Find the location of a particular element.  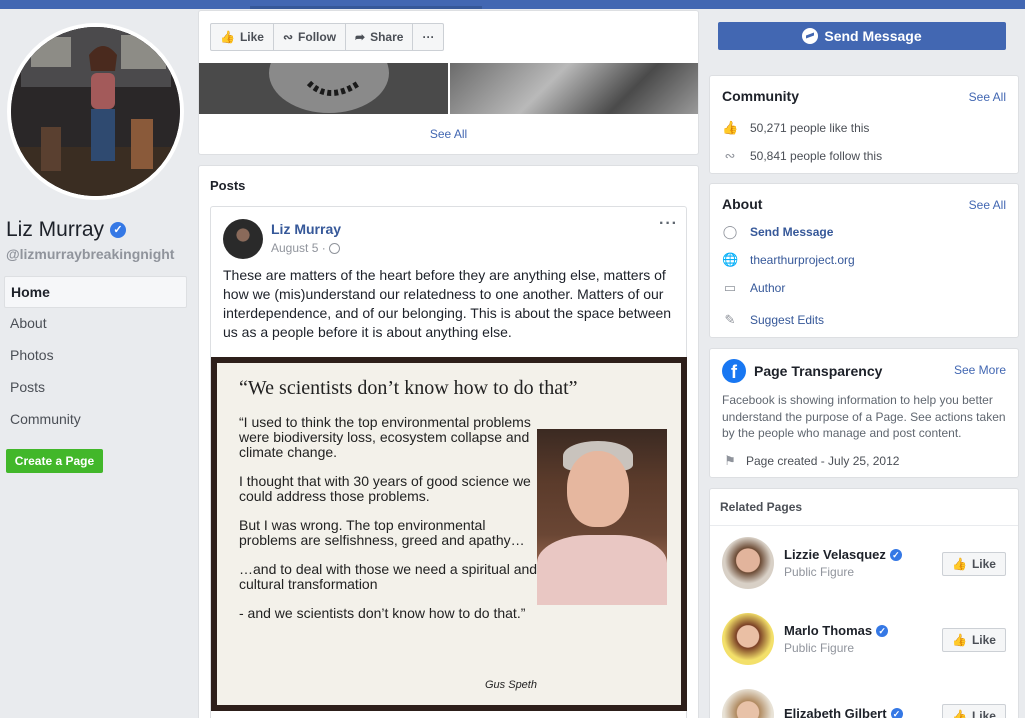

flag-icon: ⚑ is located at coordinates (730, 460).